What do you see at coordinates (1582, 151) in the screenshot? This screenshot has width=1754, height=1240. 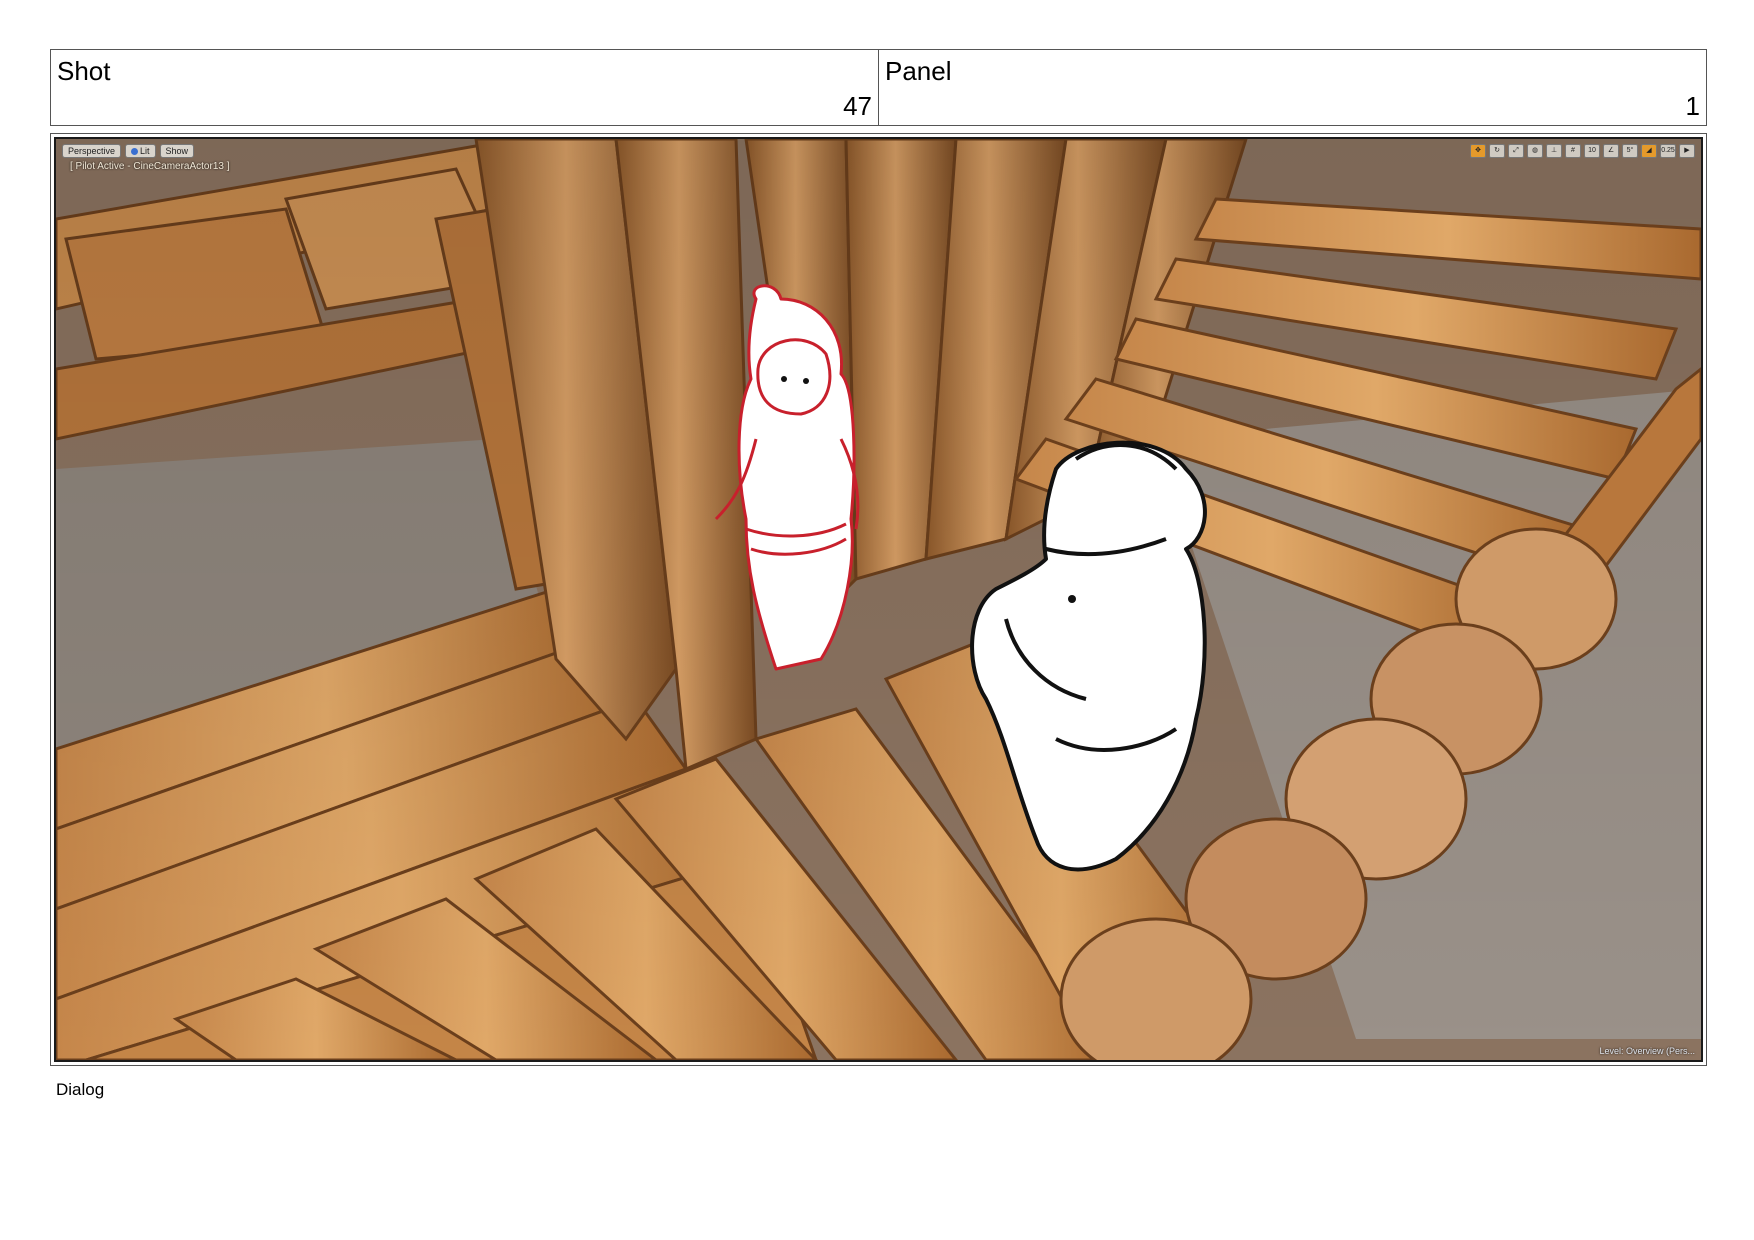 I see `viewport-transform-tools: ✥ ↻ ⤢ ◍ ⊥ # 10 ∠ 5° ◢ 0.25 ▶` at bounding box center [1582, 151].